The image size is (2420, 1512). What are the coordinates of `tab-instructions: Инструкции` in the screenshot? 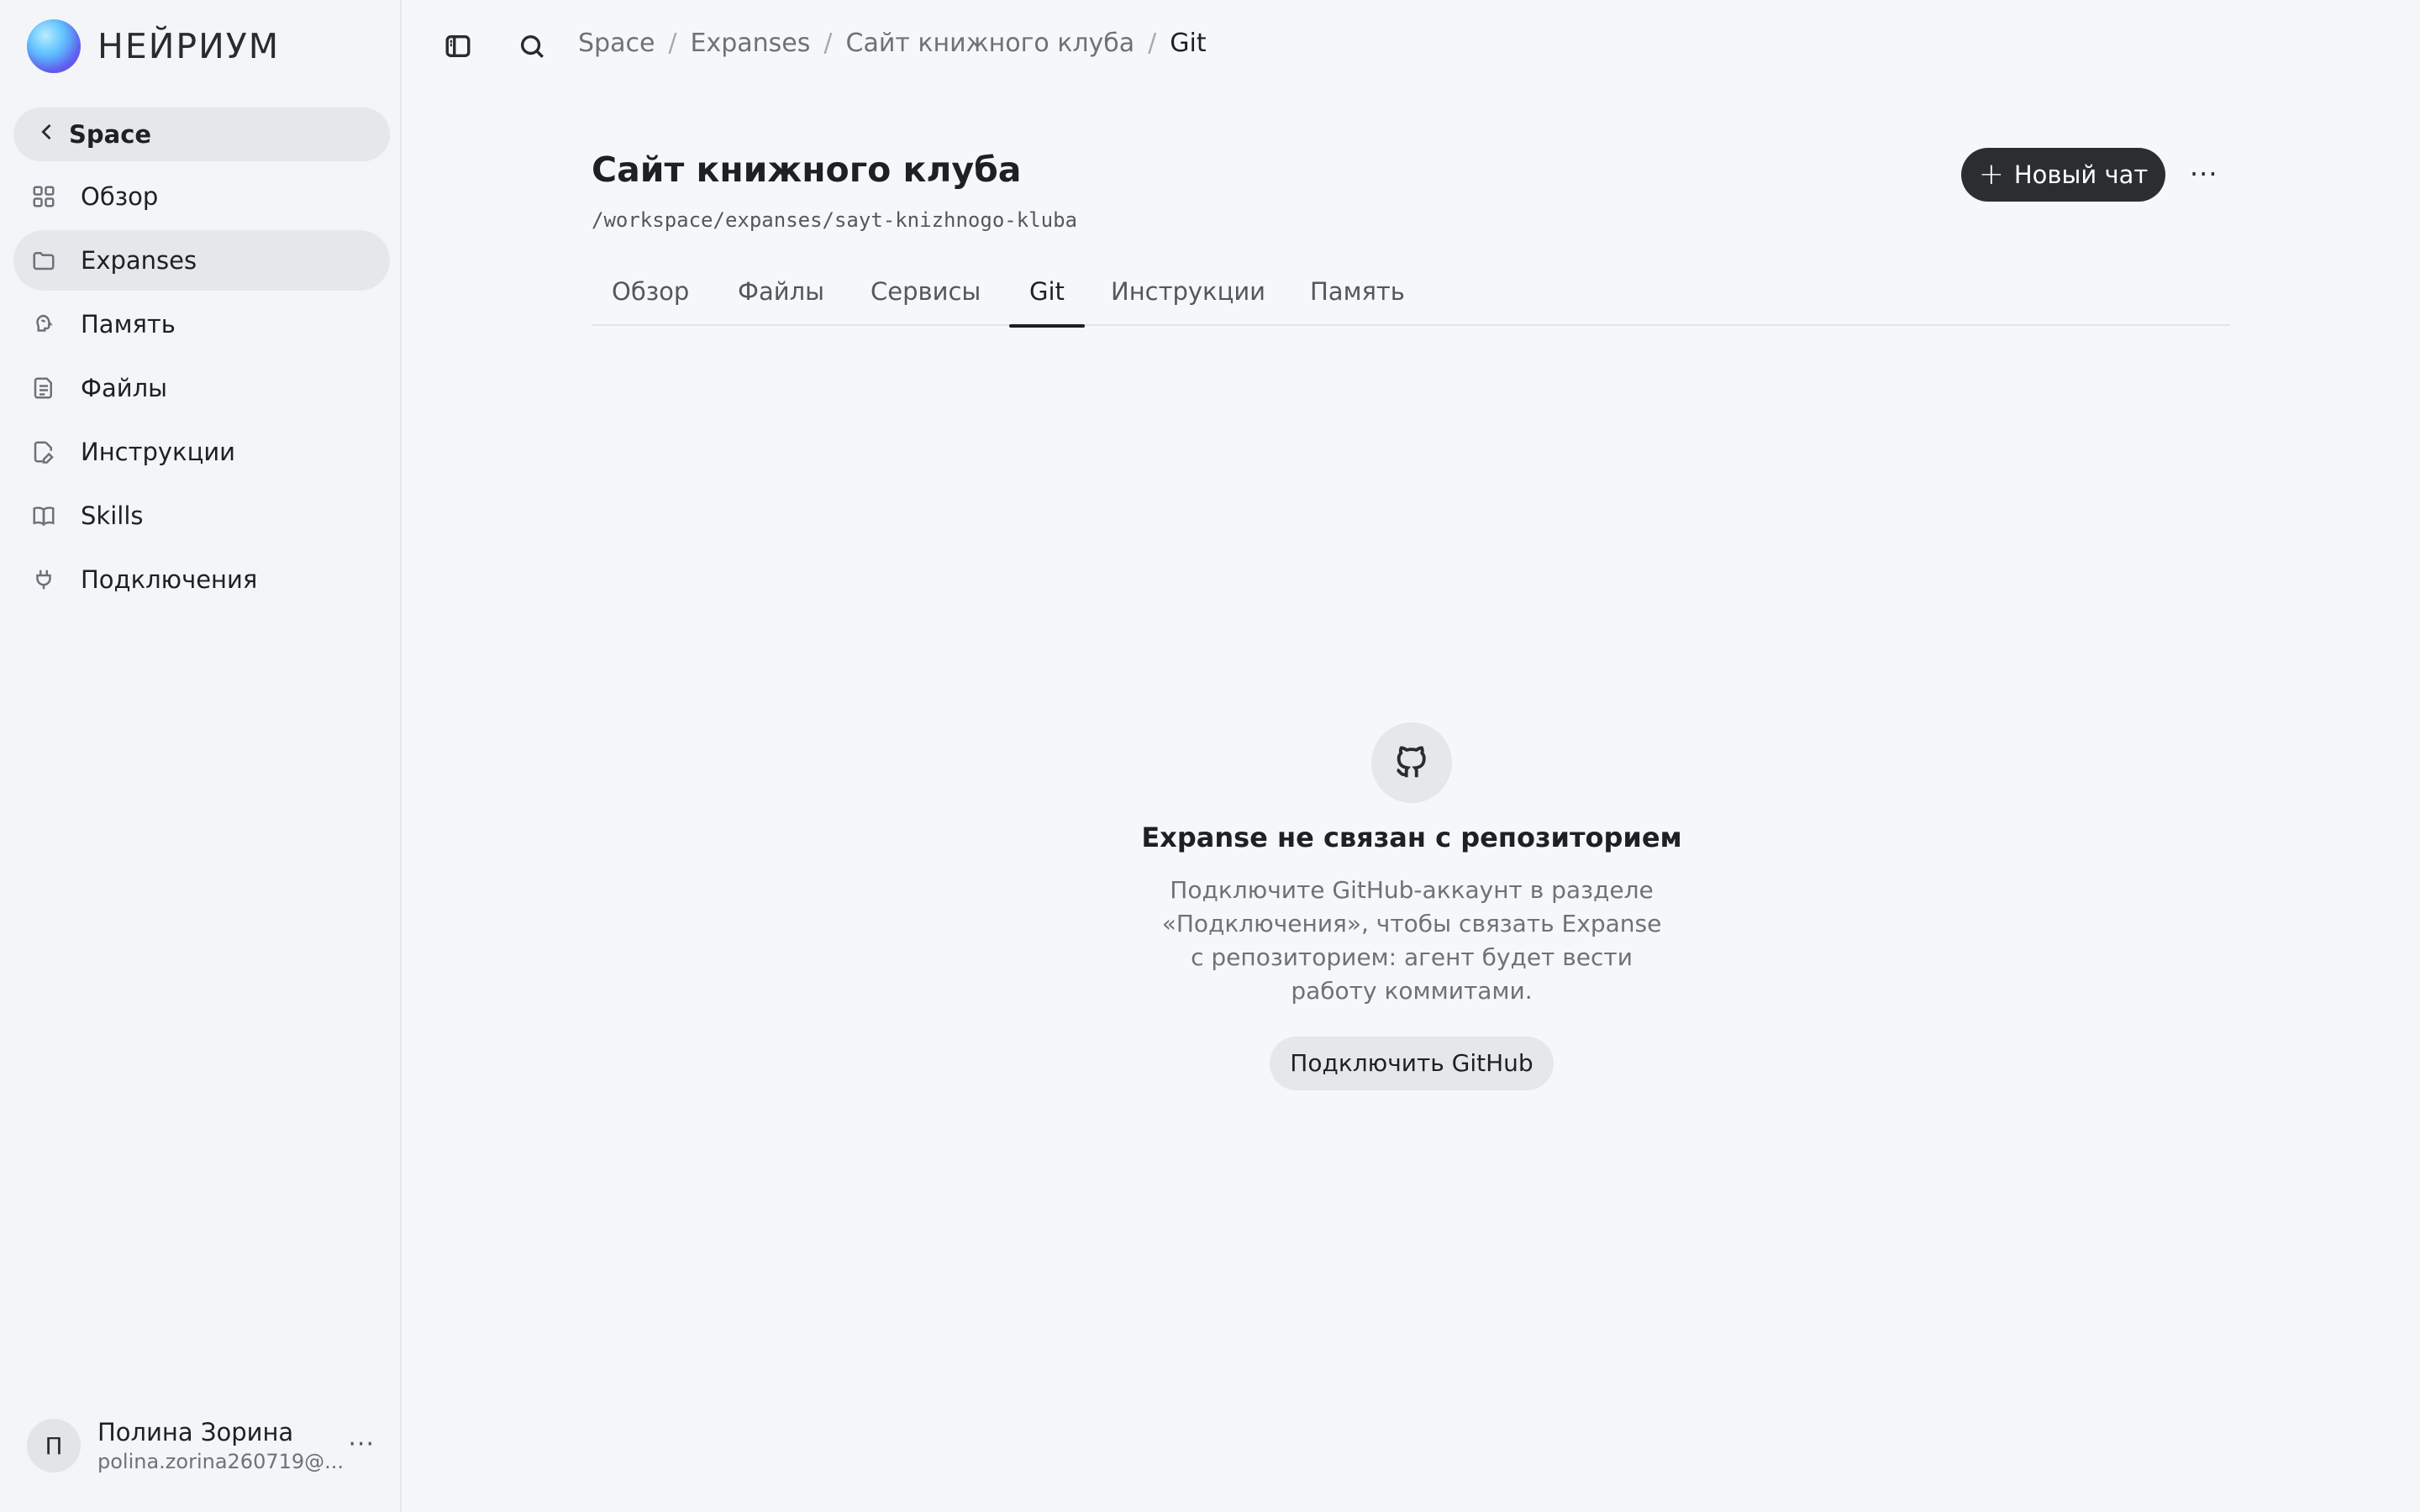 It's located at (1188, 301).